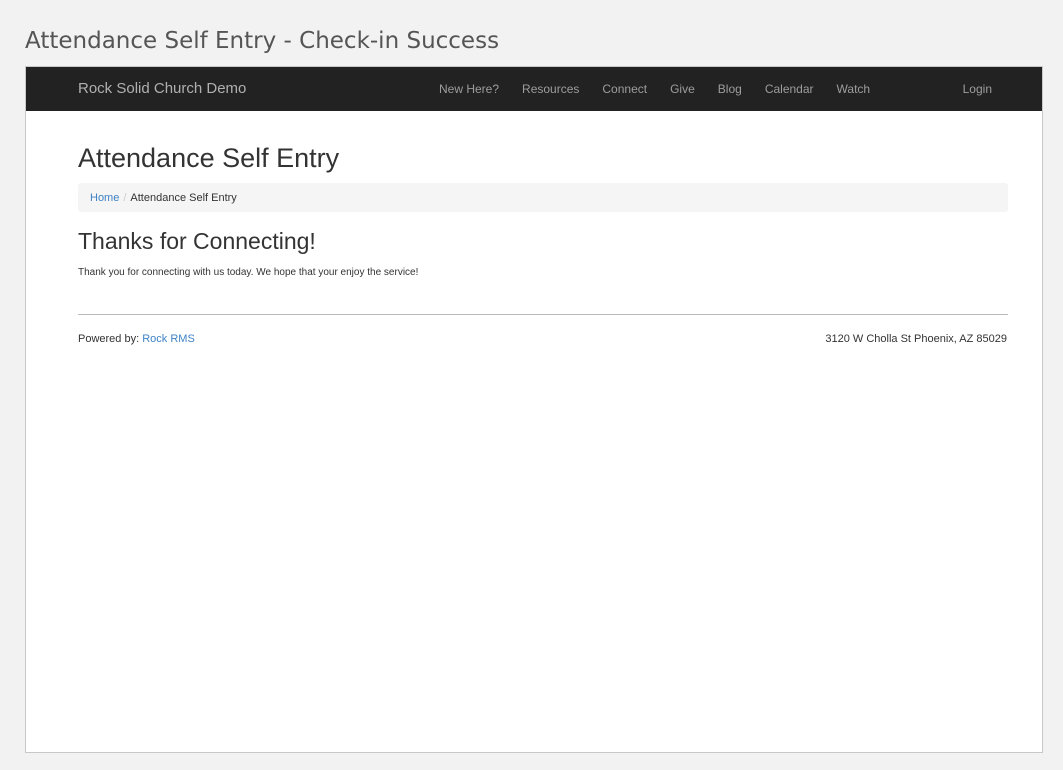  Describe the element at coordinates (977, 89) in the screenshot. I see `login-link: Login` at that location.